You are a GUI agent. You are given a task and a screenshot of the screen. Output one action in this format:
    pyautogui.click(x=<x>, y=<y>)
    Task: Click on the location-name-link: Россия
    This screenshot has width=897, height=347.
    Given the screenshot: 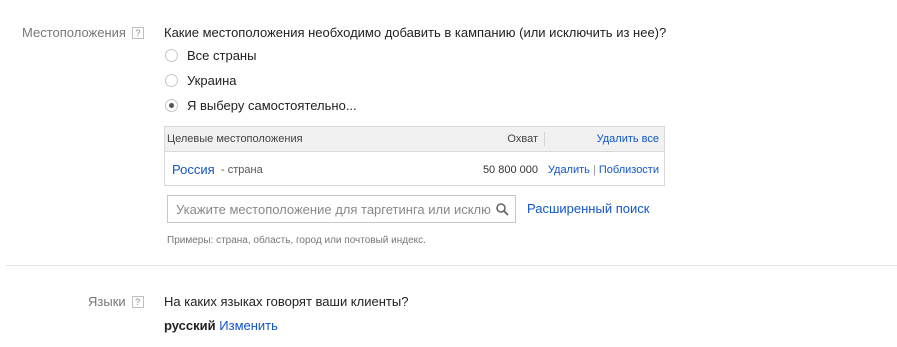 What is the action you would take?
    pyautogui.click(x=193, y=169)
    